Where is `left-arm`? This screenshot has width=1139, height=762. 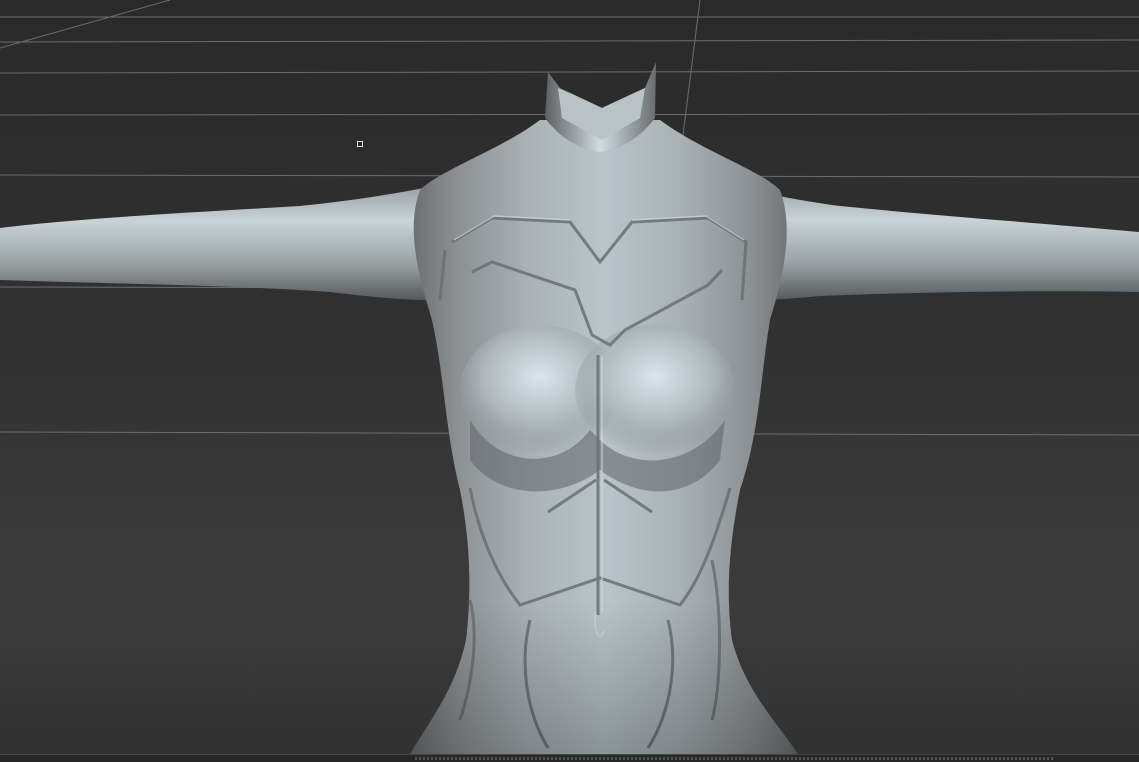
left-arm is located at coordinates (235, 239).